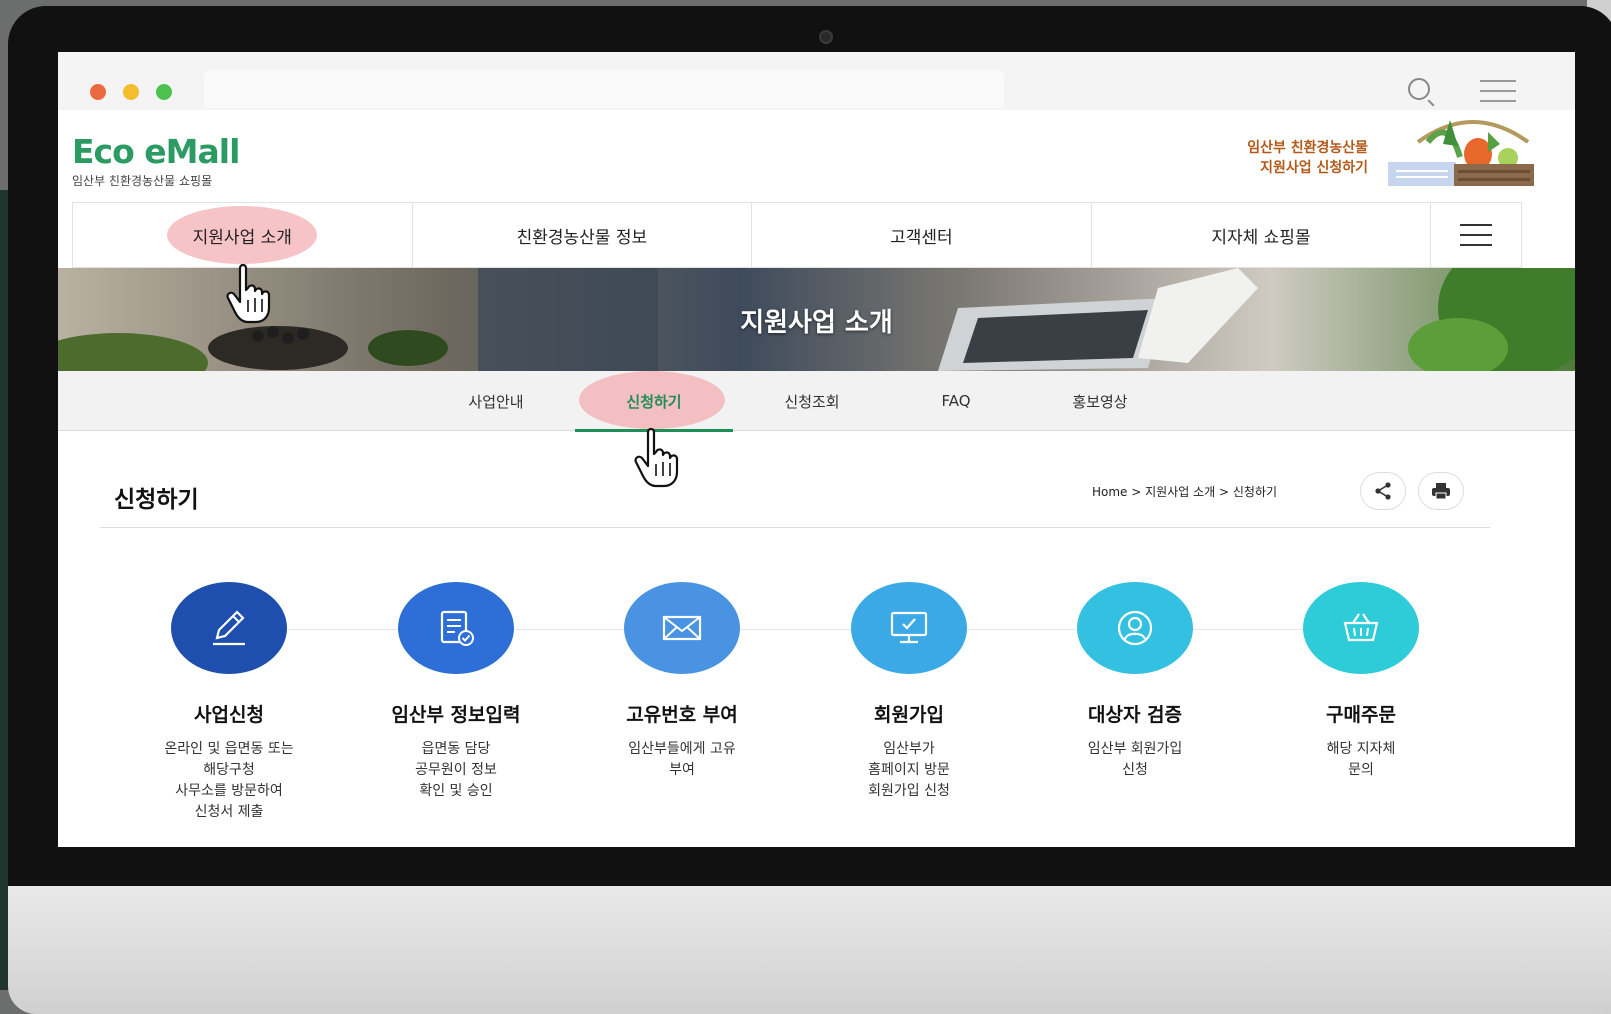  What do you see at coordinates (1307, 148) in the screenshot?
I see `promo-line-1: 임산부 친환경농산물` at bounding box center [1307, 148].